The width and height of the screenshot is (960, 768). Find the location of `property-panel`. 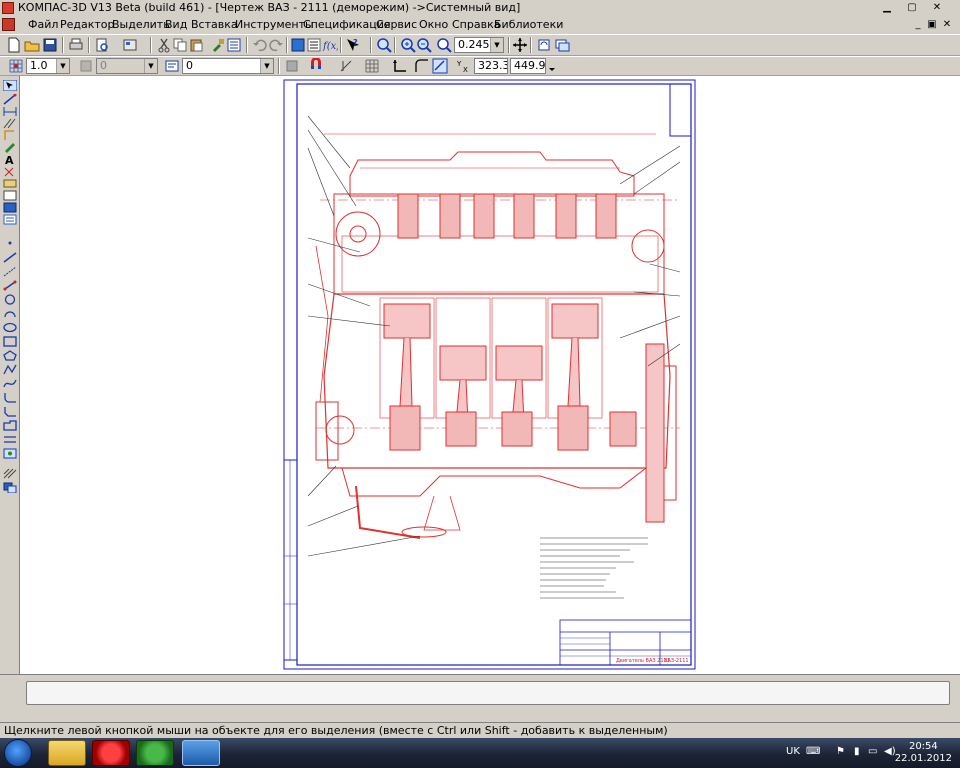

property-panel is located at coordinates (488, 693).